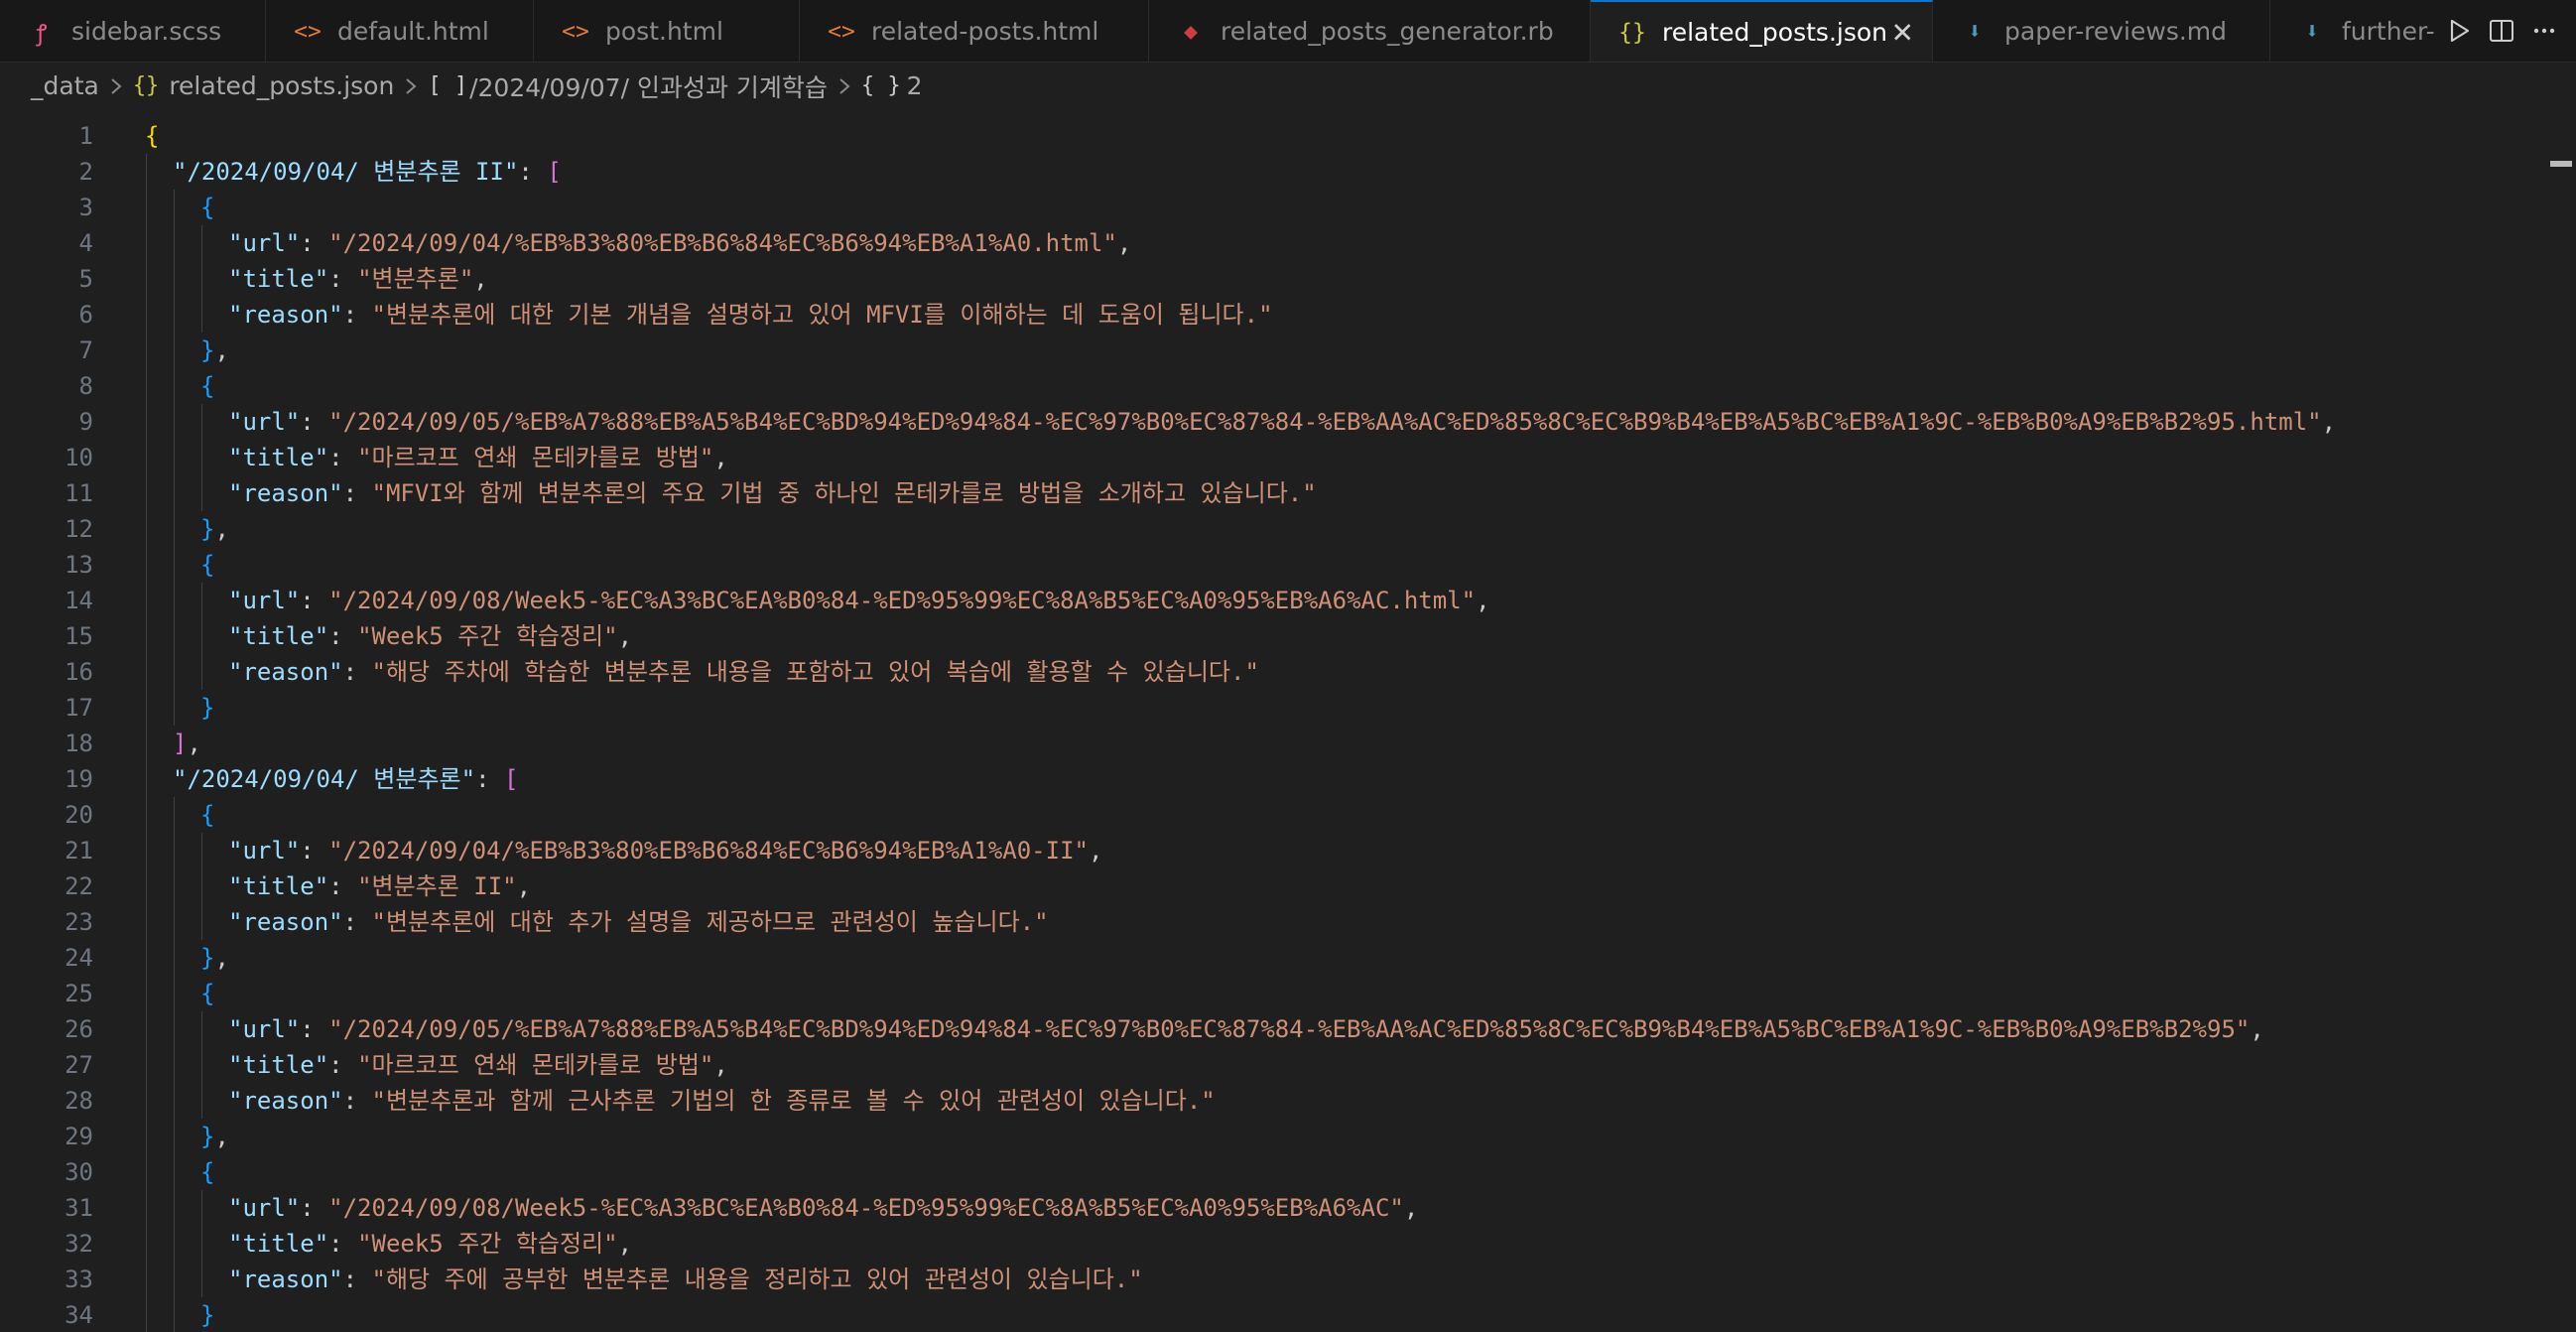 The width and height of the screenshot is (2576, 1332). Describe the element at coordinates (282, 85) in the screenshot. I see `breadcrumb-file: related_posts.json` at that location.